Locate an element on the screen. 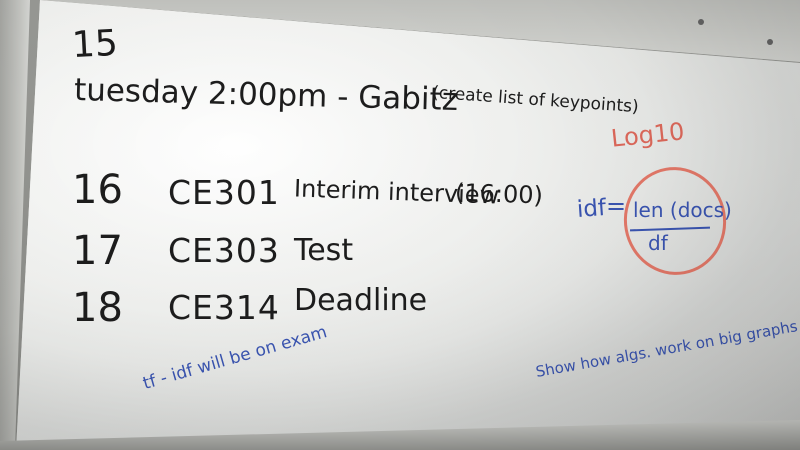 This screenshot has width=800, height=450. course-code: CE301 is located at coordinates (224, 192).